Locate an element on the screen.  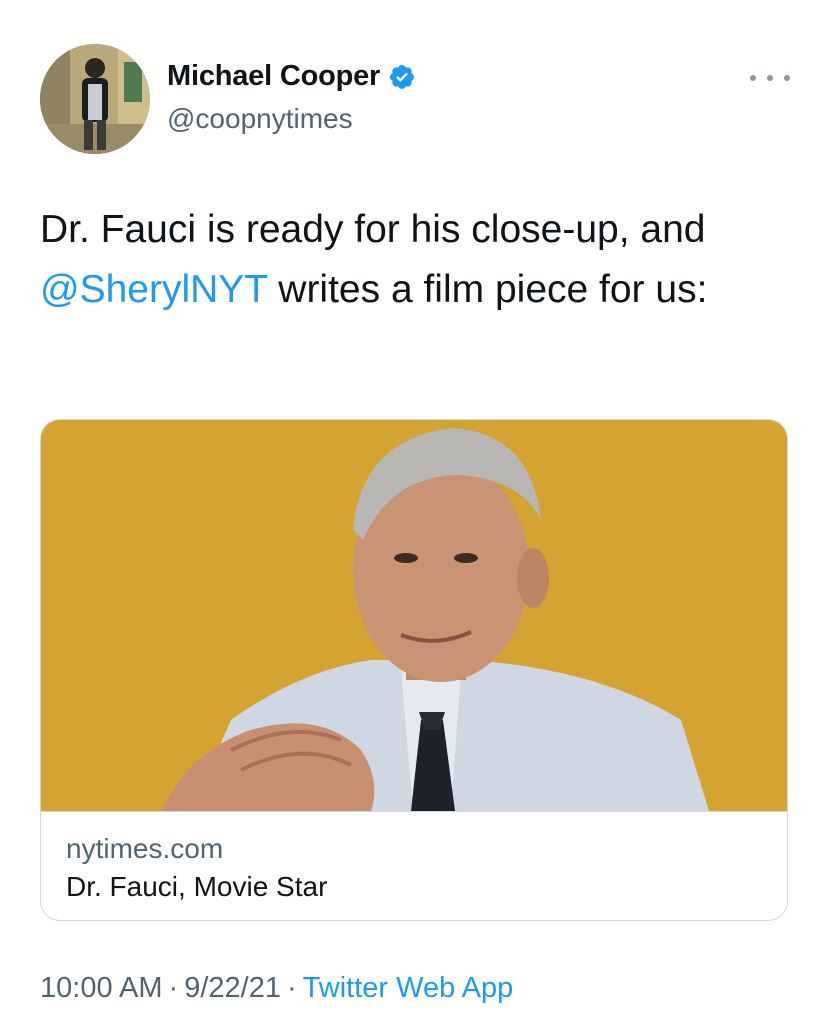
more-options-icon is located at coordinates (770, 78).